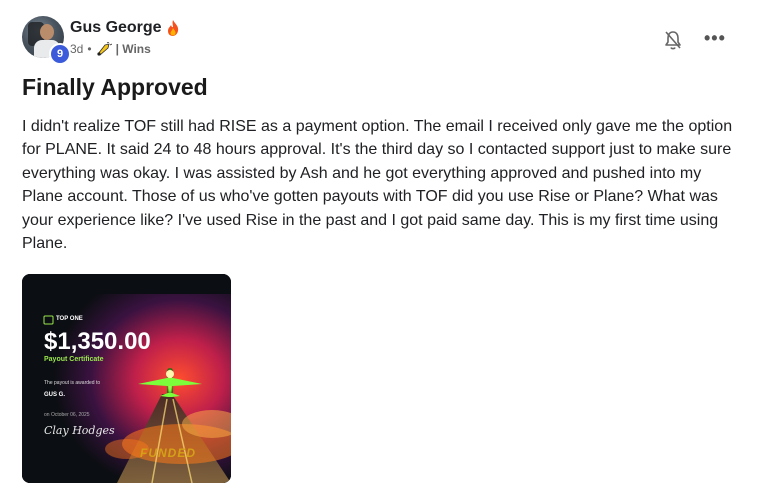 The height and width of the screenshot is (494, 759). Describe the element at coordinates (76, 49) in the screenshot. I see `post-time: 3d` at that location.